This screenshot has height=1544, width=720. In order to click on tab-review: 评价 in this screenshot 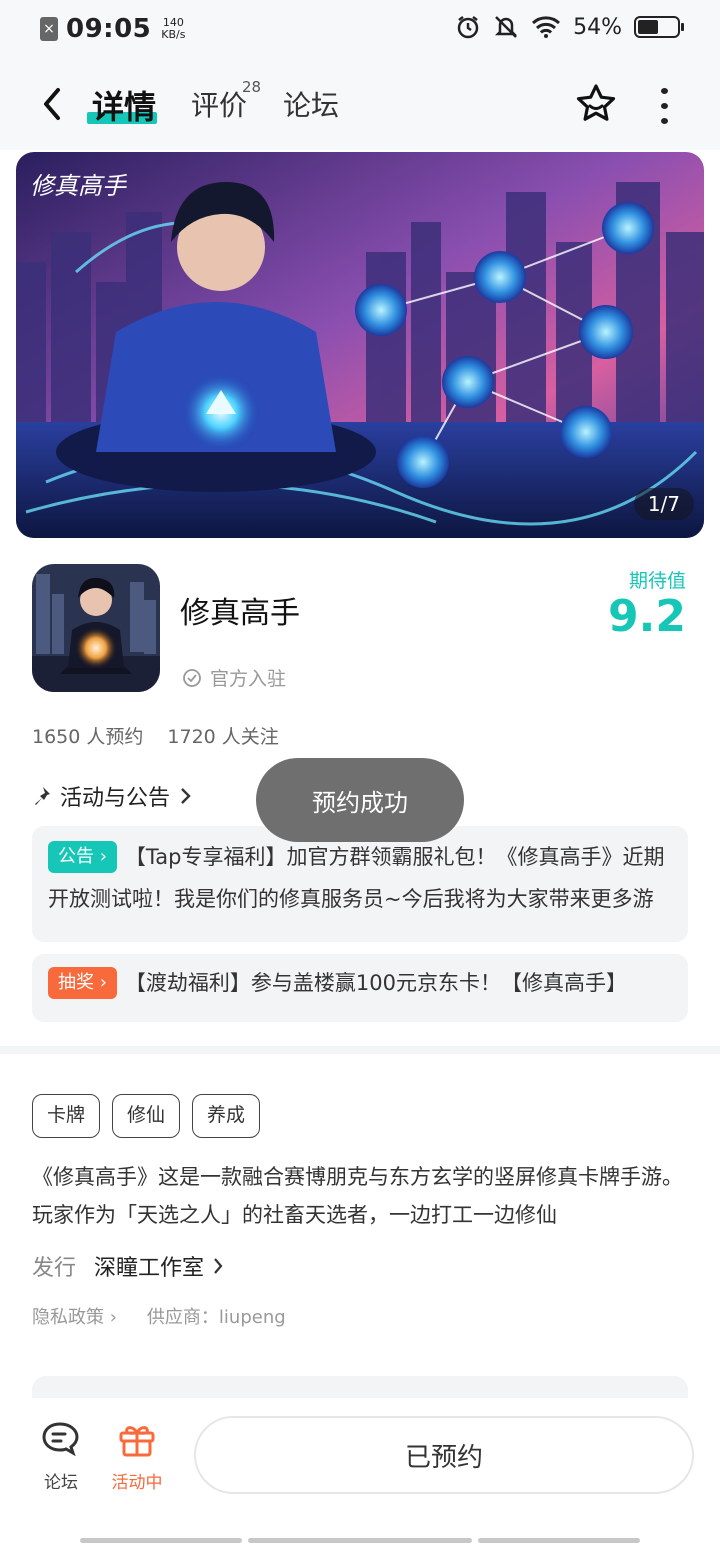, I will do `click(219, 104)`.